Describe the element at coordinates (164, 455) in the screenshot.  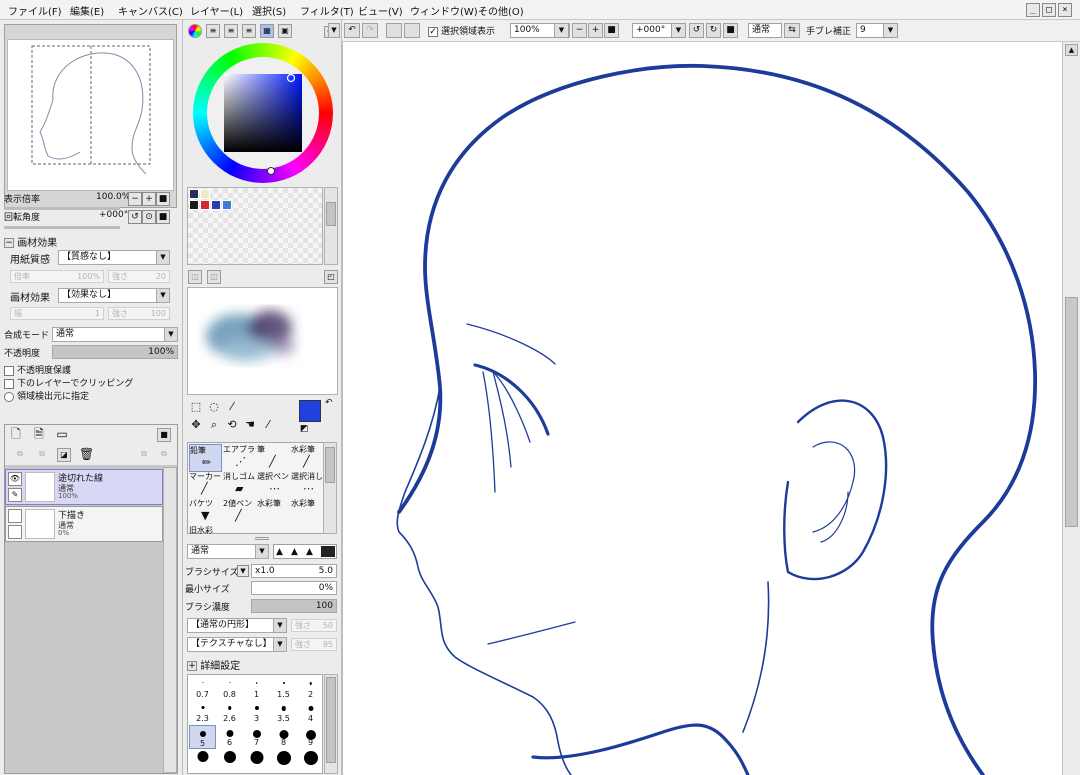
I see `layer-merge-down-icon: ⧉` at that location.